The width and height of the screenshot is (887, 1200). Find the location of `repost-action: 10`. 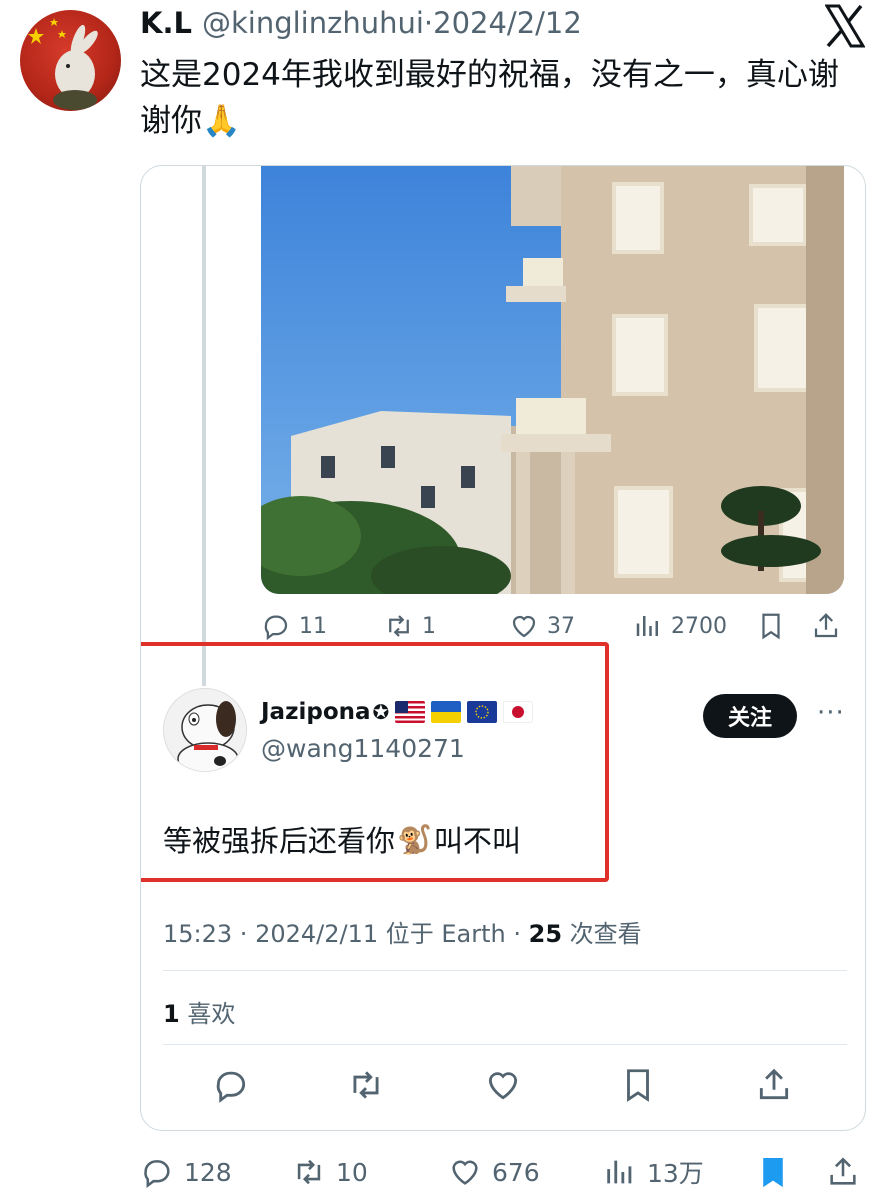

repost-action: 10 is located at coordinates (330, 1172).